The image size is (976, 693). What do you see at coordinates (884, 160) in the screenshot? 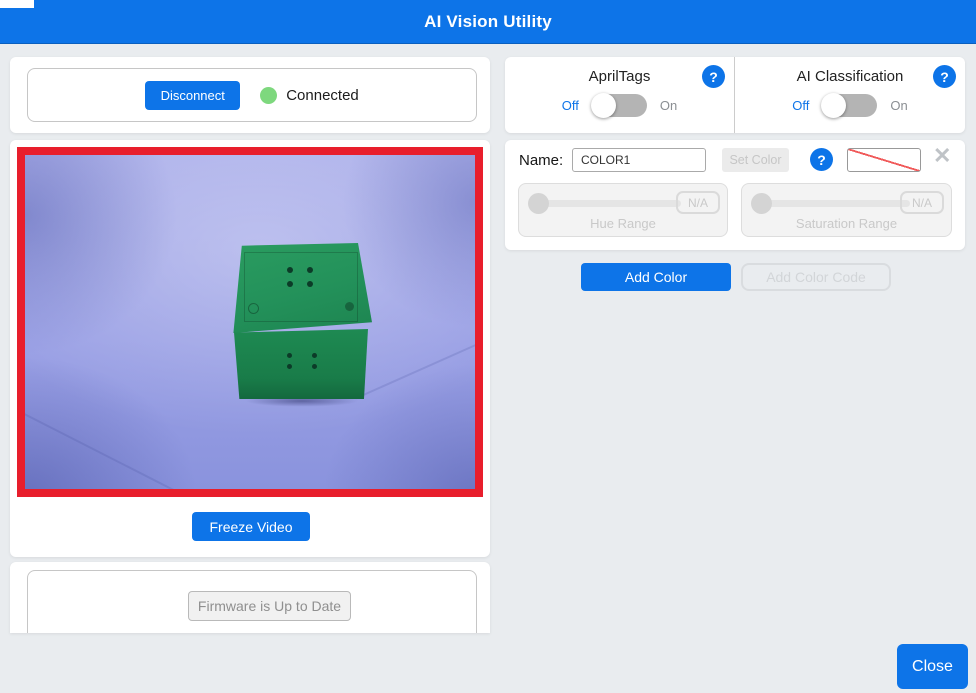
I see `color-swatch` at bounding box center [884, 160].